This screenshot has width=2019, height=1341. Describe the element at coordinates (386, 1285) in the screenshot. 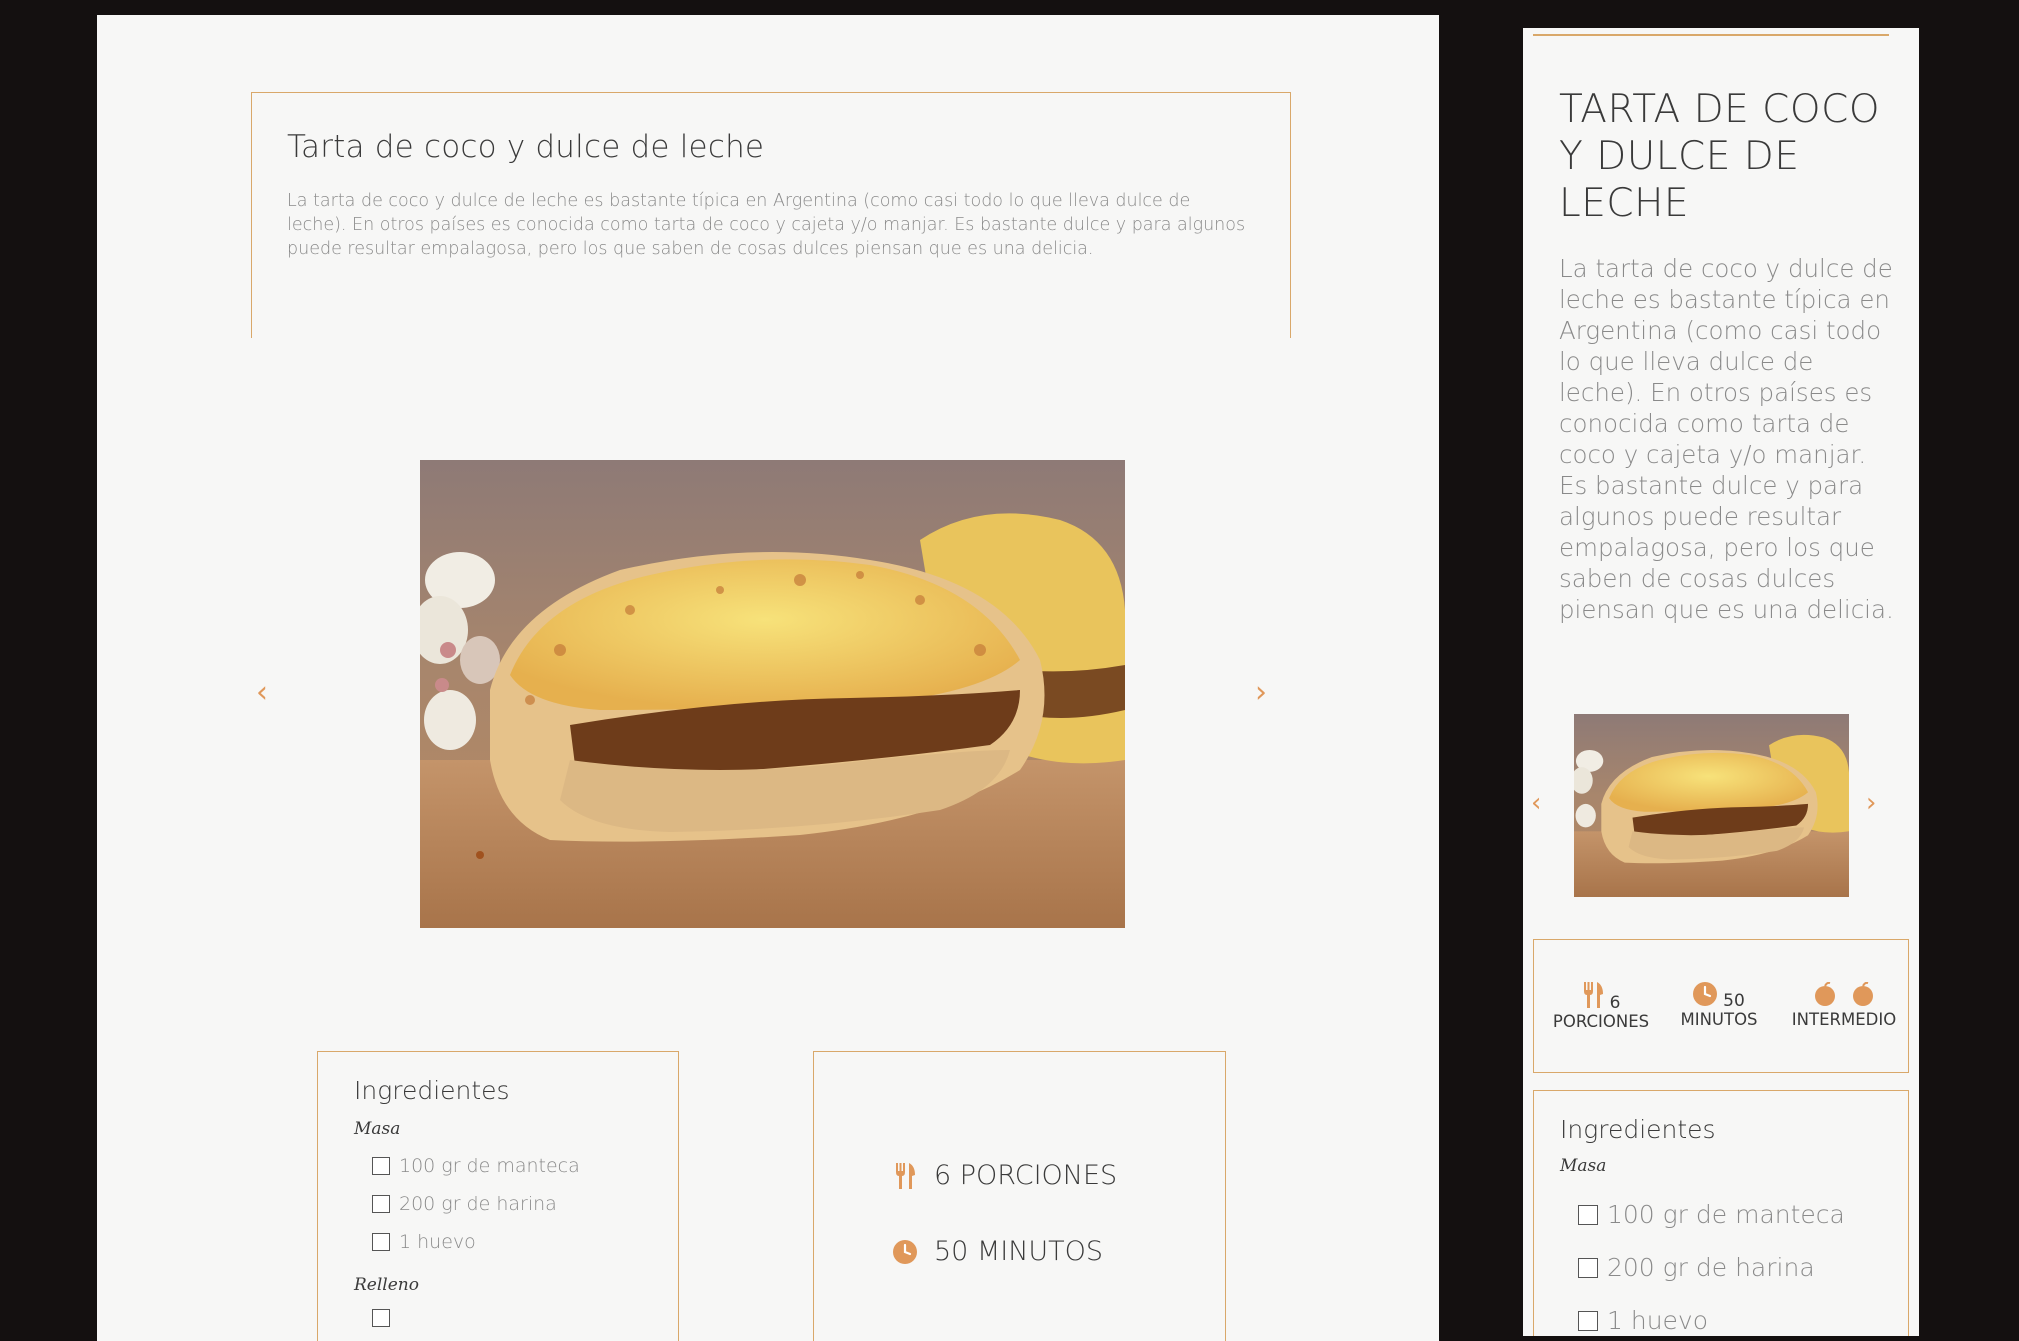

I see `group-label-relleno: Relleno` at that location.